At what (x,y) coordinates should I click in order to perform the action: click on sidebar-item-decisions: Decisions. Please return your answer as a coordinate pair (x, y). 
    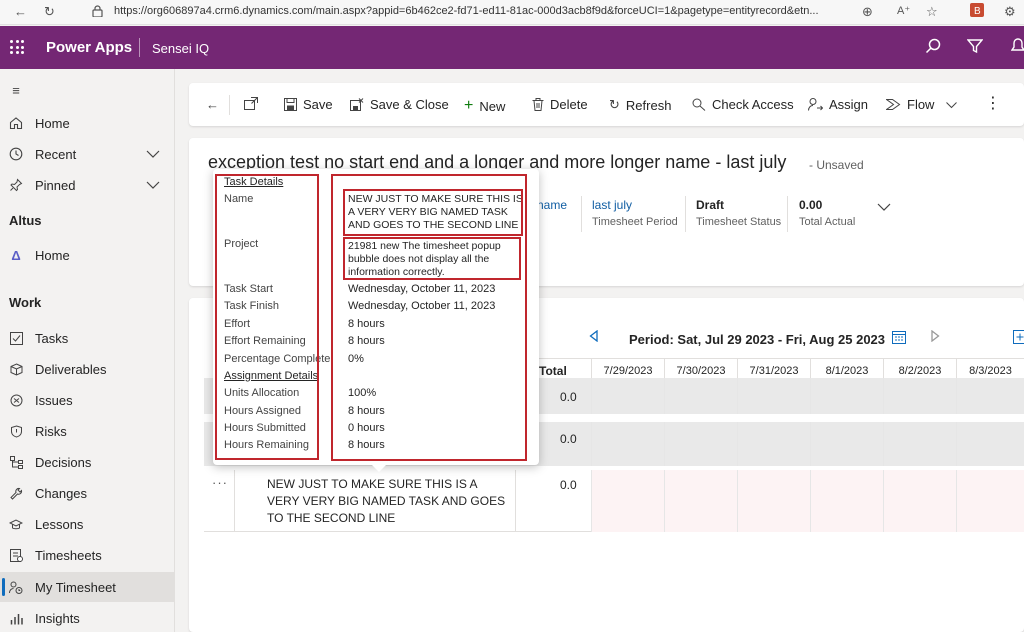
    Looking at the image, I should click on (87, 462).